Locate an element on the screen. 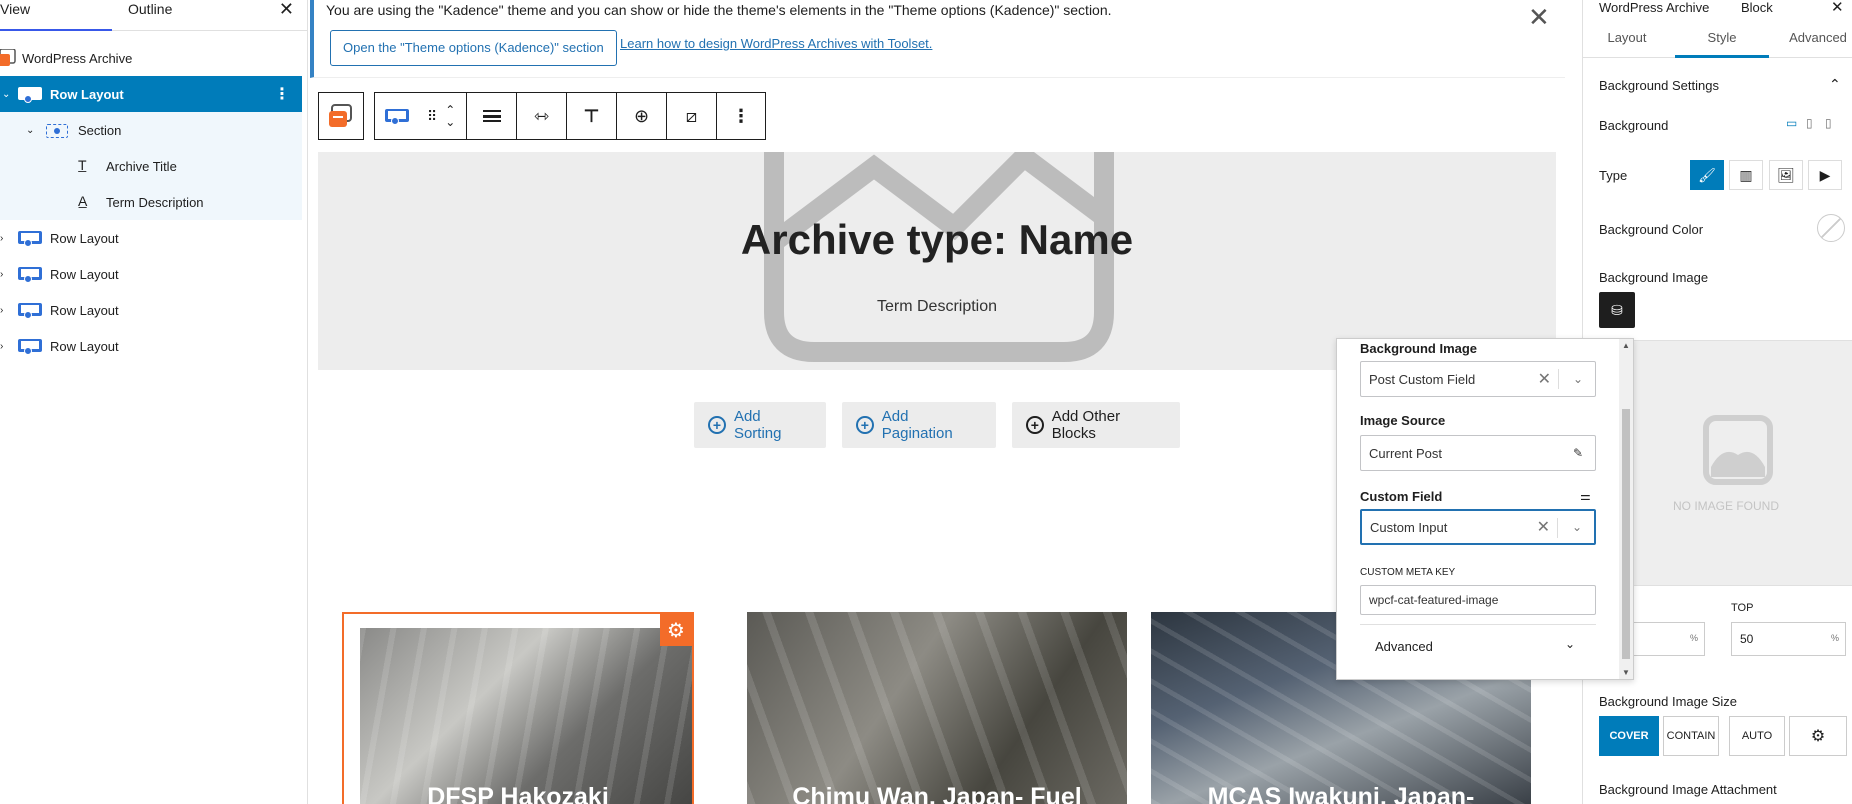 Image resolution: width=1852 pixels, height=804 pixels. custom-field-select: Custom Input ✕ ⌄ is located at coordinates (1478, 527).